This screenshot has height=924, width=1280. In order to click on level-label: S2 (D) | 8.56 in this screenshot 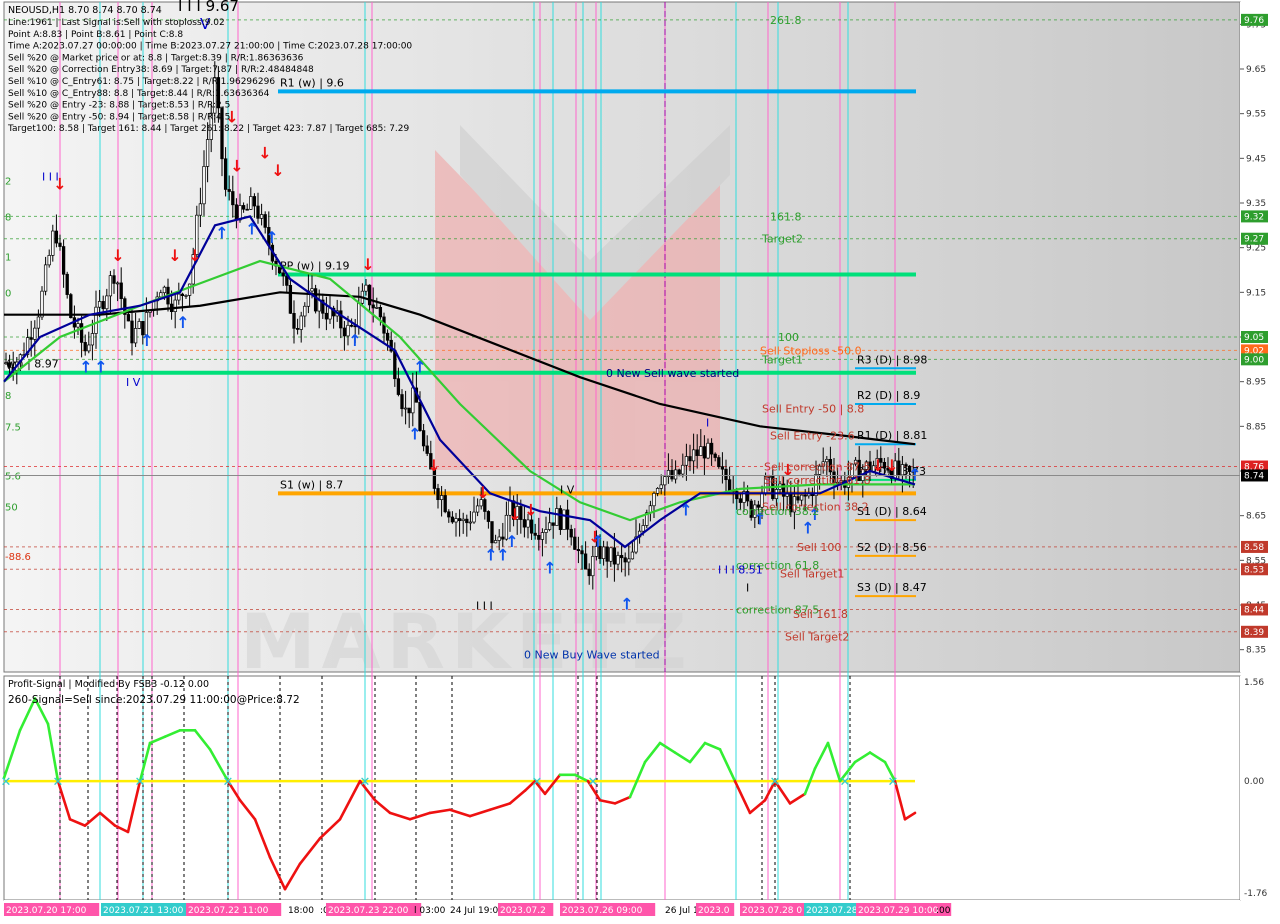, I will do `click(892, 547)`.